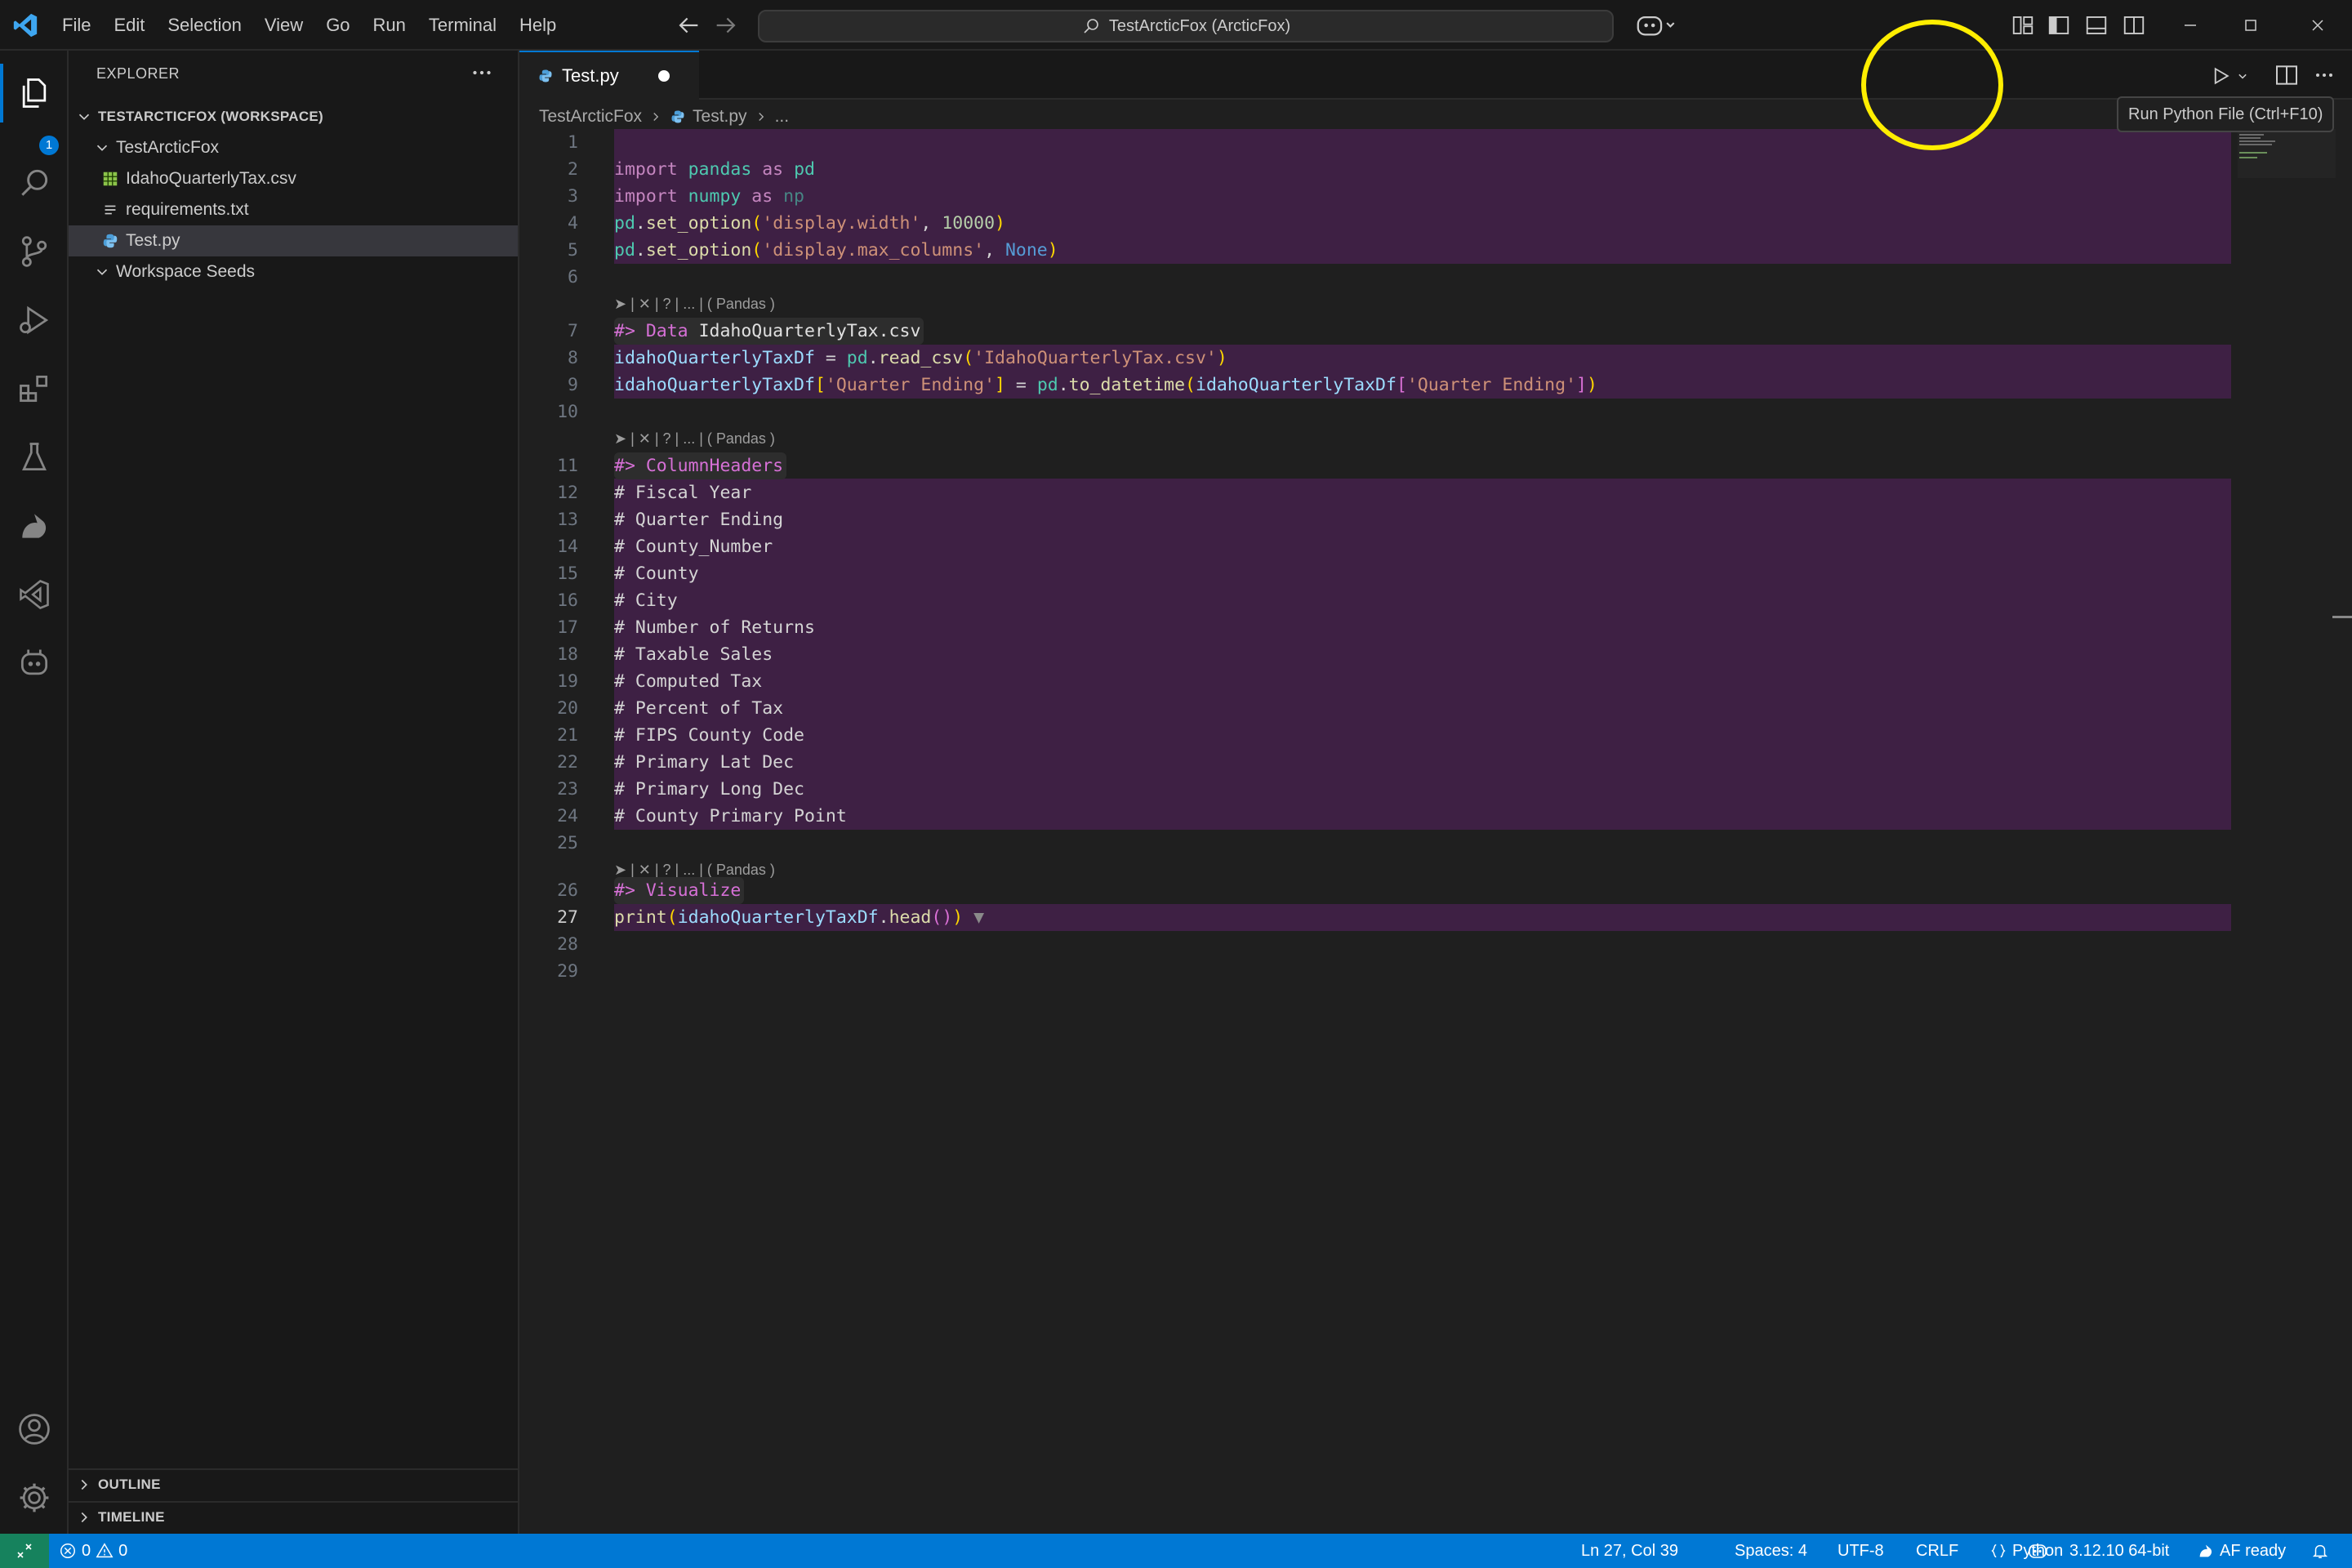 Image resolution: width=2352 pixels, height=1568 pixels. Describe the element at coordinates (131, 1517) in the screenshot. I see `timeline-label: TIMELINE` at that location.